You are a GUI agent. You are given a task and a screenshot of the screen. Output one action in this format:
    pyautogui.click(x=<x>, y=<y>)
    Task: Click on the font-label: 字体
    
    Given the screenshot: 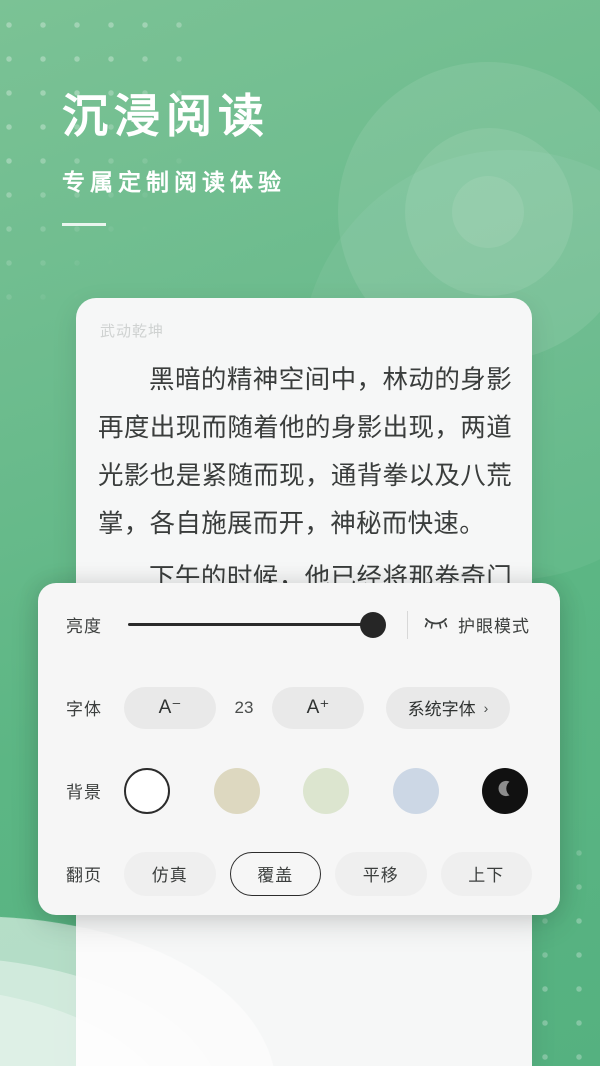 What is the action you would take?
    pyautogui.click(x=84, y=709)
    